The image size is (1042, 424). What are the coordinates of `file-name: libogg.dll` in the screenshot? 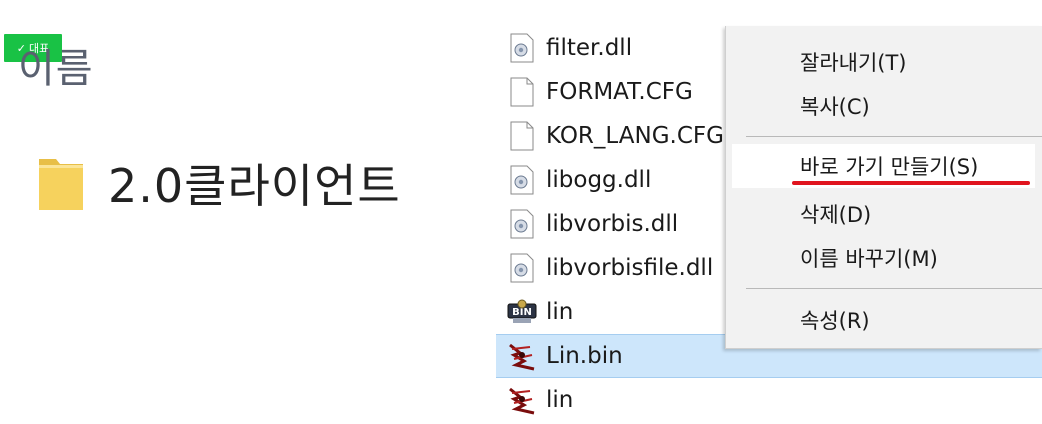 It's located at (599, 180).